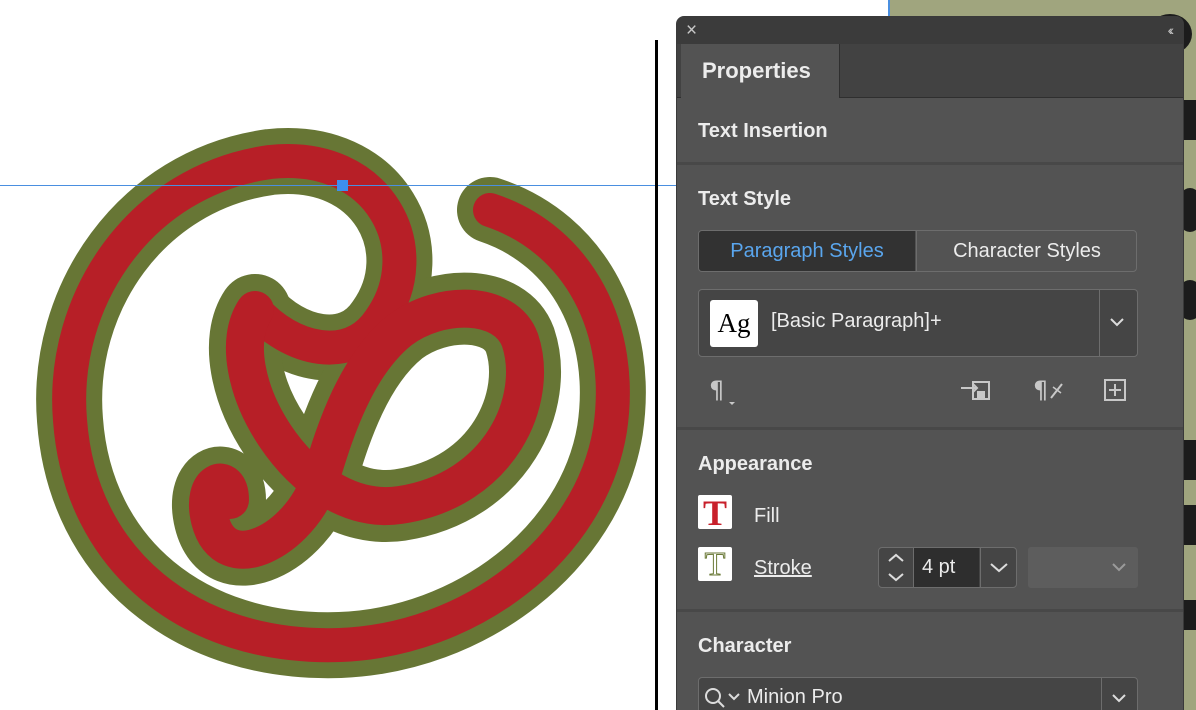  I want to click on fill-swatch: T, so click(715, 513).